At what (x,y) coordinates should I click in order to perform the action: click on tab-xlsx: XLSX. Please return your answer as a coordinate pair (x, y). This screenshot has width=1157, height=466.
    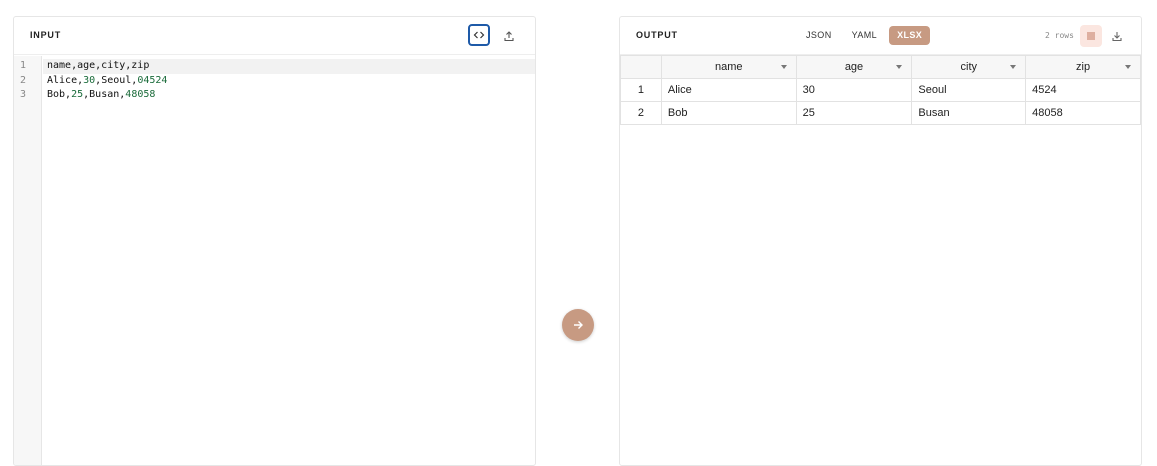
    Looking at the image, I should click on (910, 35).